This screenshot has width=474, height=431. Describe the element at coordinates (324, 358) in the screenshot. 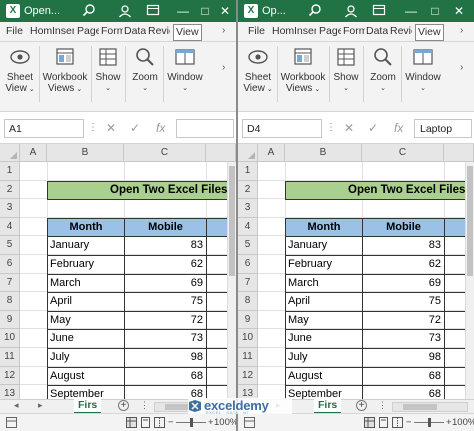

I see `month-cell: July` at that location.